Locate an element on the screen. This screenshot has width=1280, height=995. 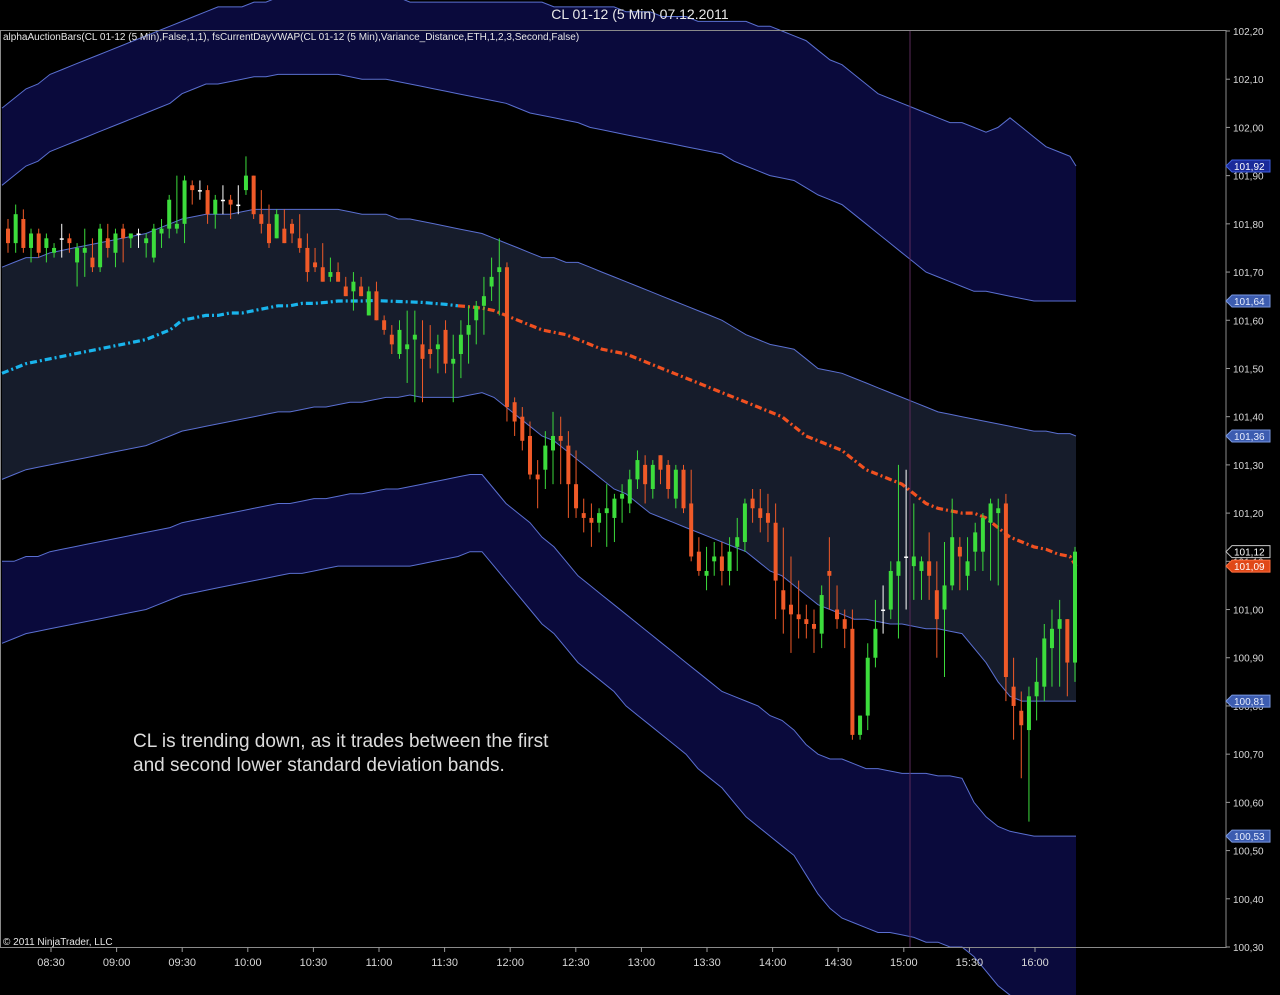
window-title: CL 01-12 (5 Min) 07.12.2011 is located at coordinates (640, 14).